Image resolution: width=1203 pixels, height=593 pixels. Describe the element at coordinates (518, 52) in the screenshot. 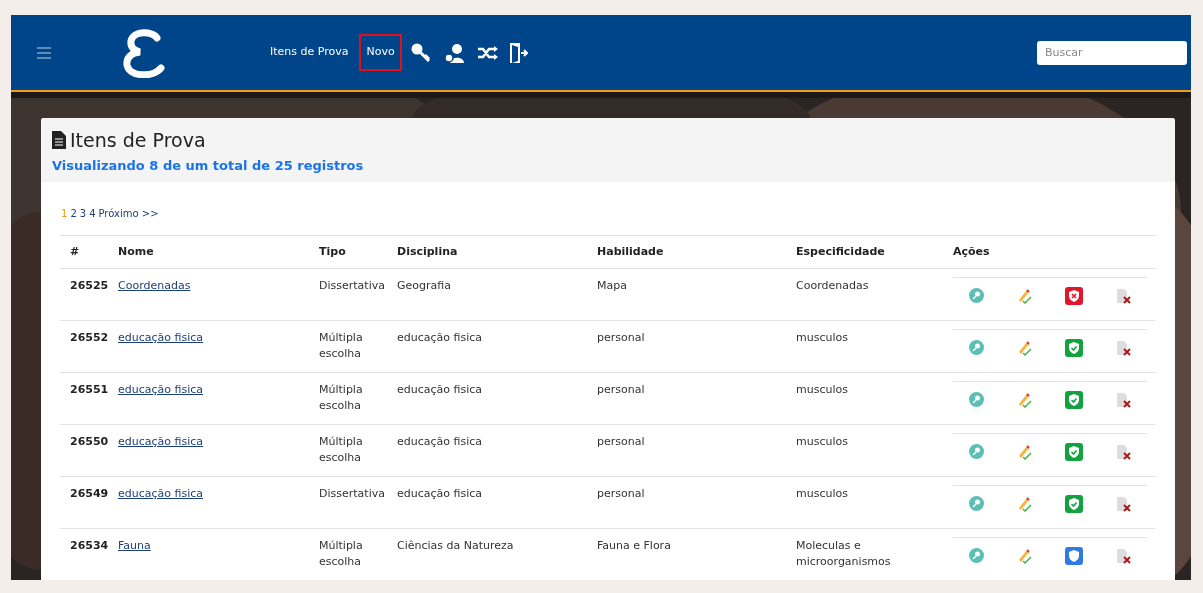

I see `exit-door-icon` at that location.